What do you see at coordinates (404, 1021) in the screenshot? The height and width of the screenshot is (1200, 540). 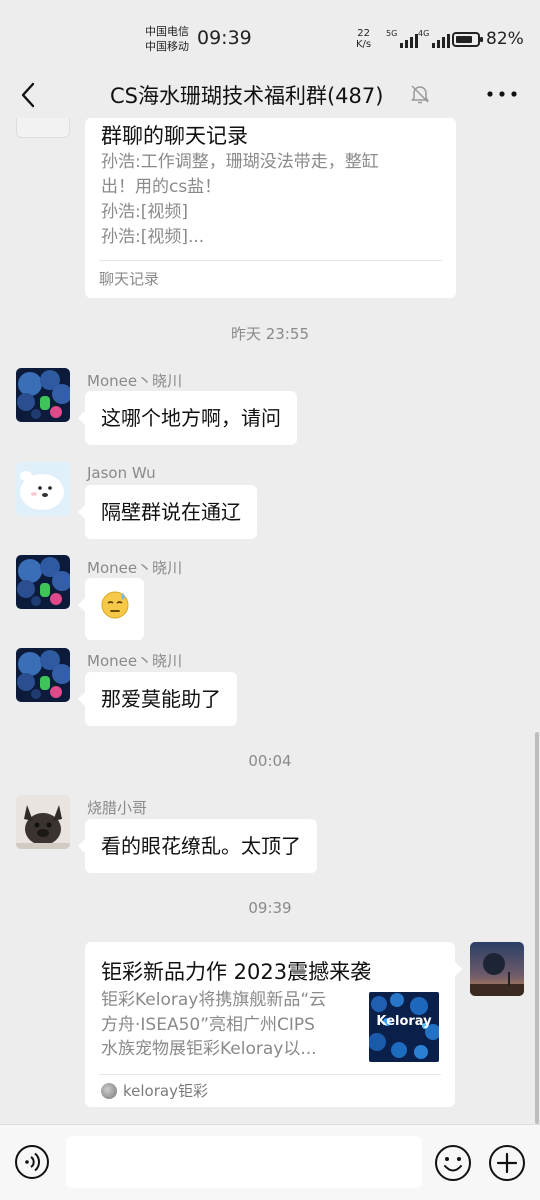 I see `article-thumbnail-logo-text: Keloray` at bounding box center [404, 1021].